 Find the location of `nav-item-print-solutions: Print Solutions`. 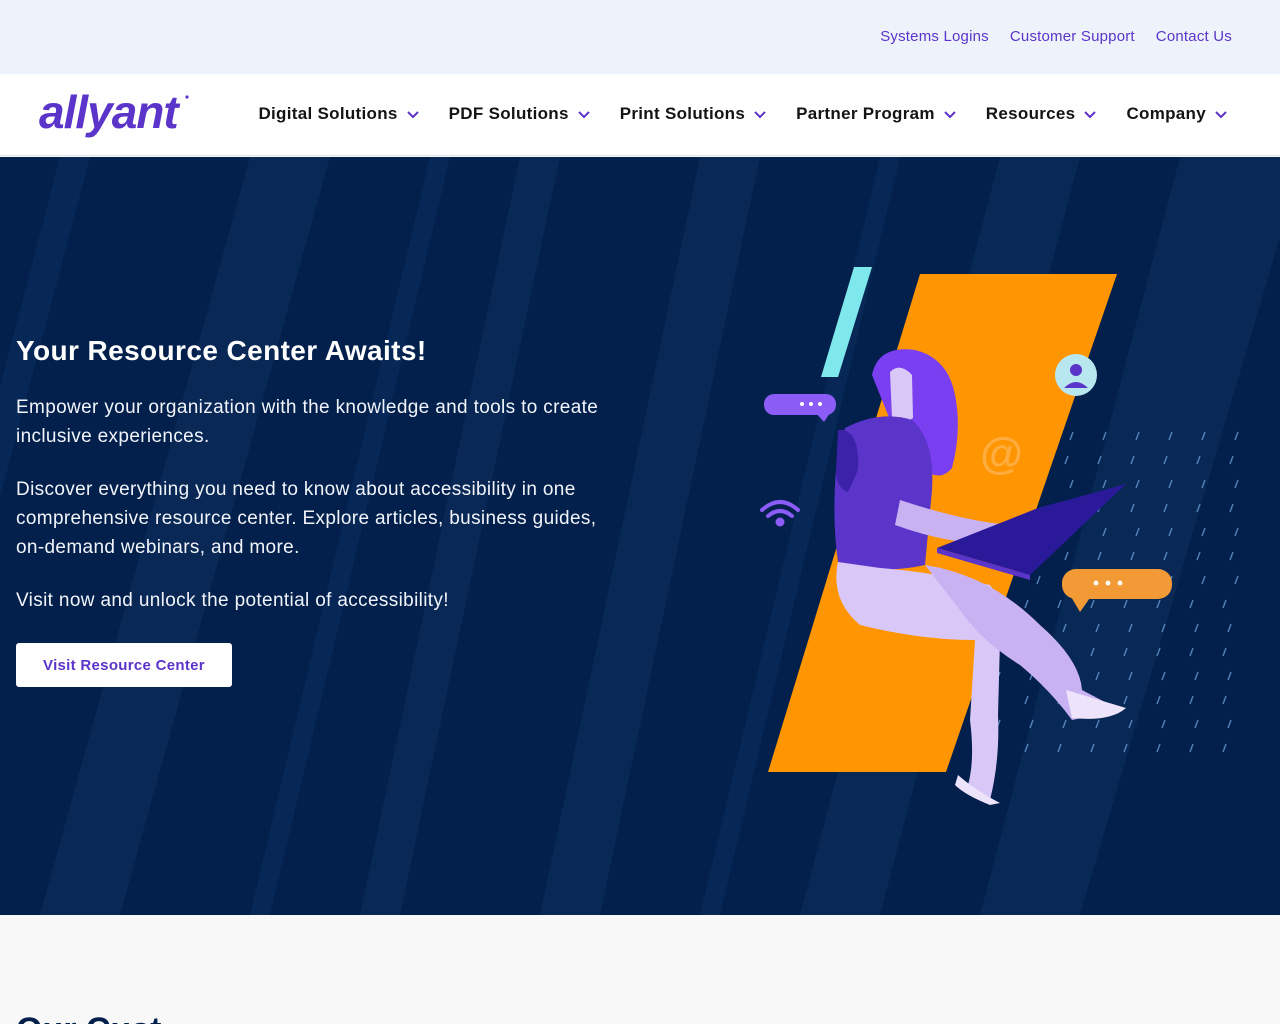

nav-item-print-solutions: Print Solutions is located at coordinates (693, 114).